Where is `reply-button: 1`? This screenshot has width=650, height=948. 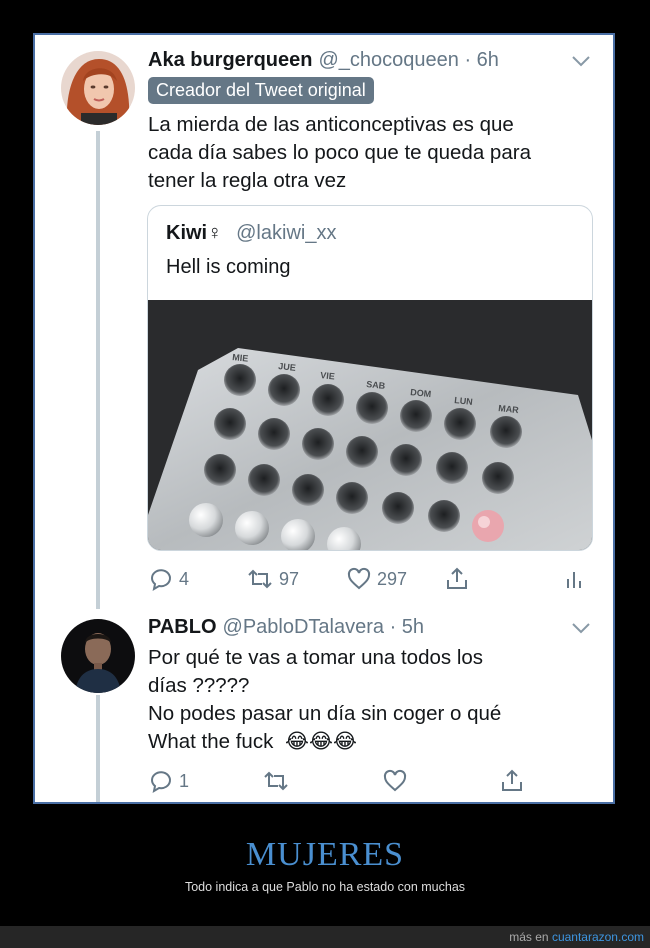
reply-button: 1 is located at coordinates (168, 781).